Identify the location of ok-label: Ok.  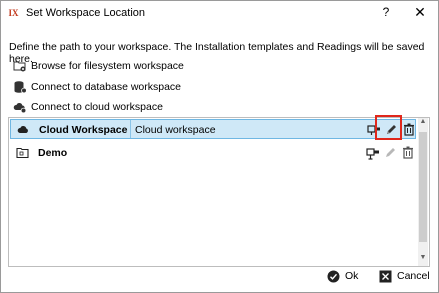
(352, 276).